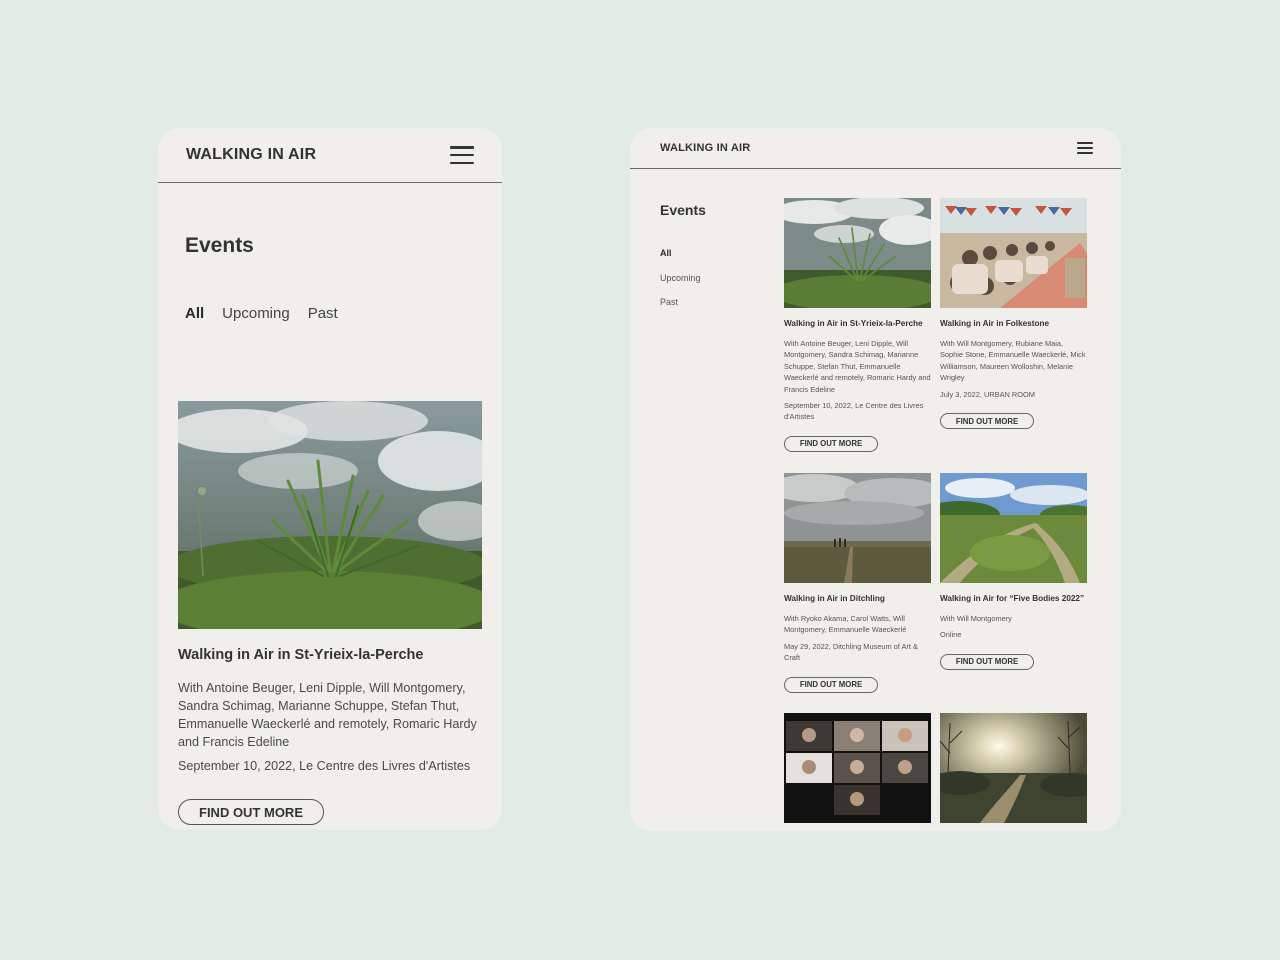 The width and height of the screenshot is (1280, 960). Describe the element at coordinates (1013, 599) in the screenshot. I see `event-title: Walking in Air for “Five Bodies 2022”` at that location.